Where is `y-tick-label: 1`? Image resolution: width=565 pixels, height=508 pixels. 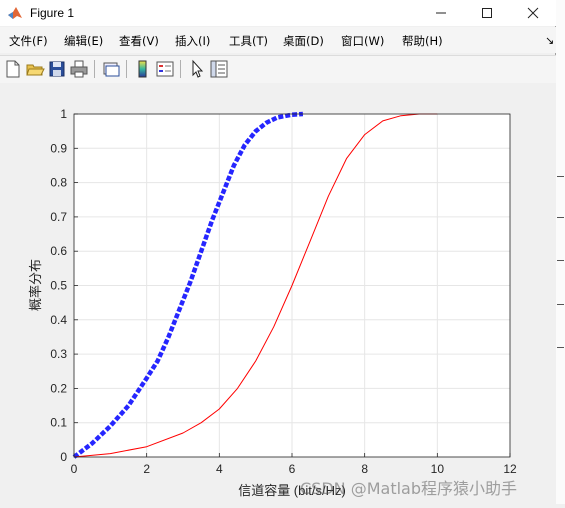 y-tick-label: 1 is located at coordinates (63, 114).